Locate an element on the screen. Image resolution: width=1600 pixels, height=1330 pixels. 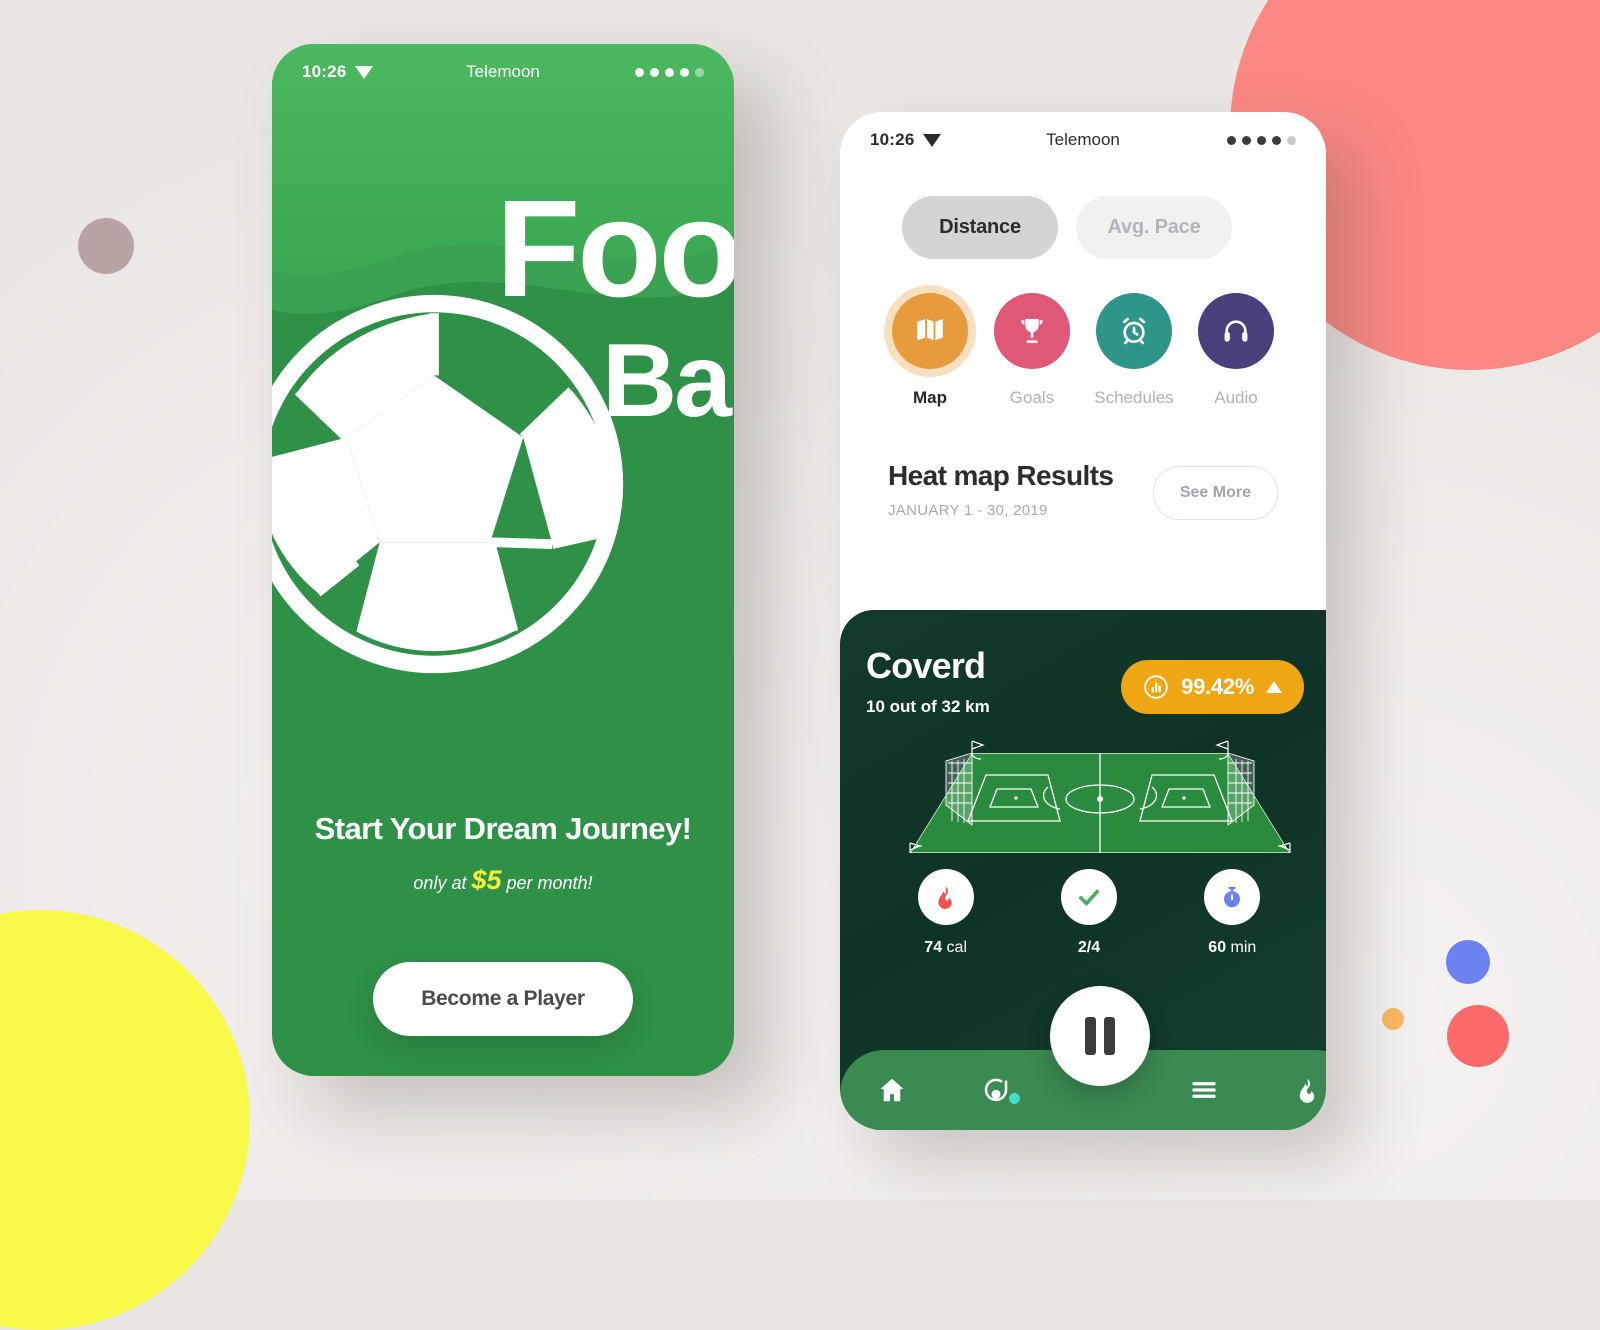
profile-icon is located at coordinates (996, 1090).